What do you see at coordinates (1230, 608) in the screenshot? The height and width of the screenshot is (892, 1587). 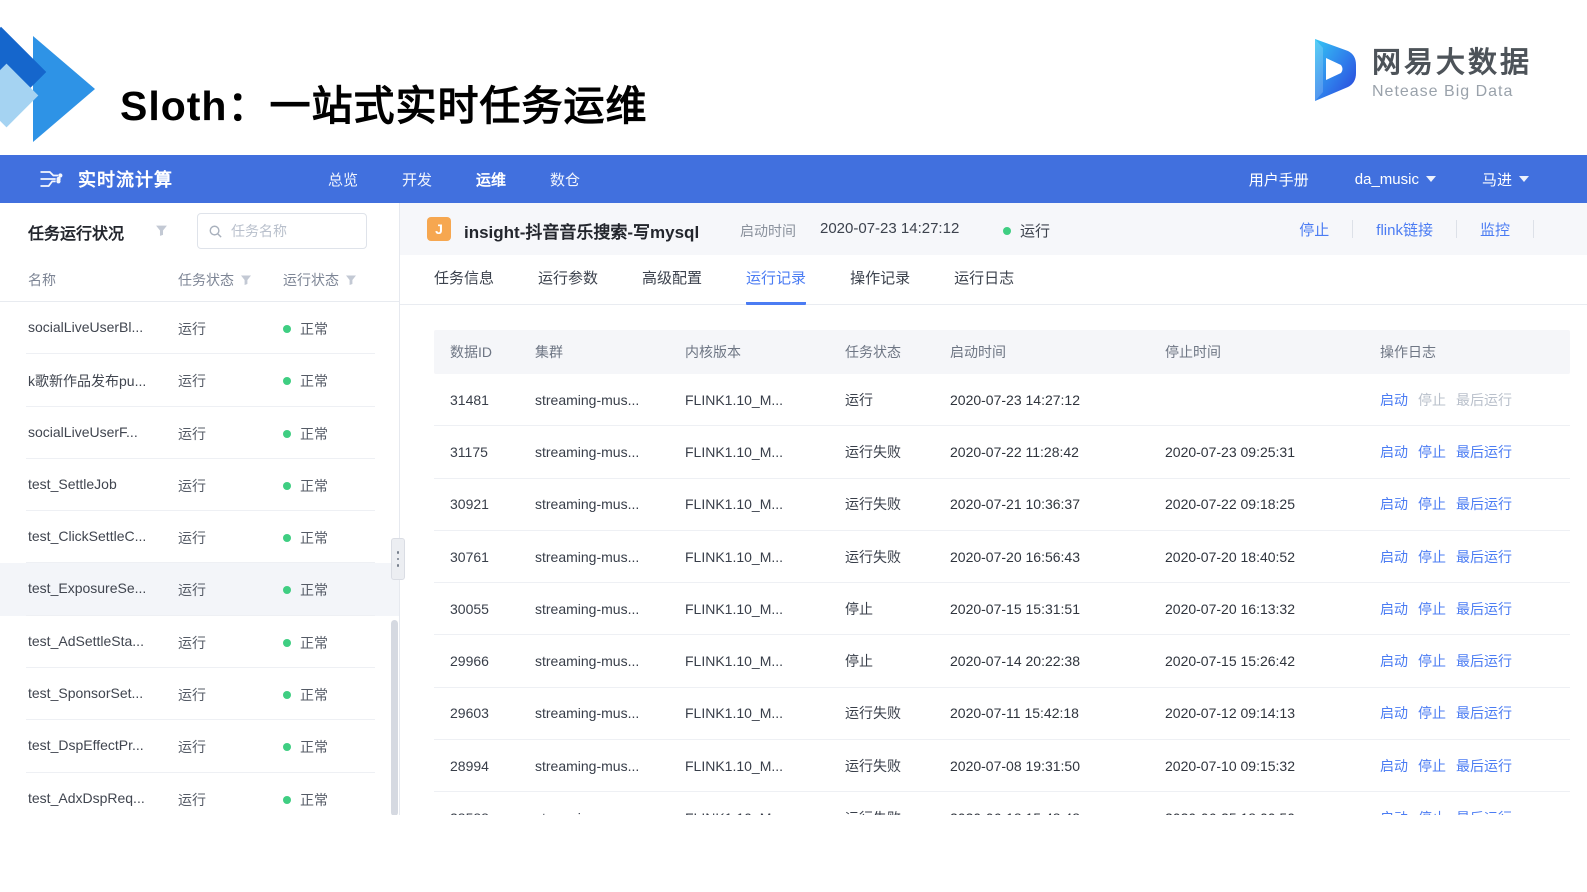 I see `cell-stop-time: 2020-07-20 16:13:32` at bounding box center [1230, 608].